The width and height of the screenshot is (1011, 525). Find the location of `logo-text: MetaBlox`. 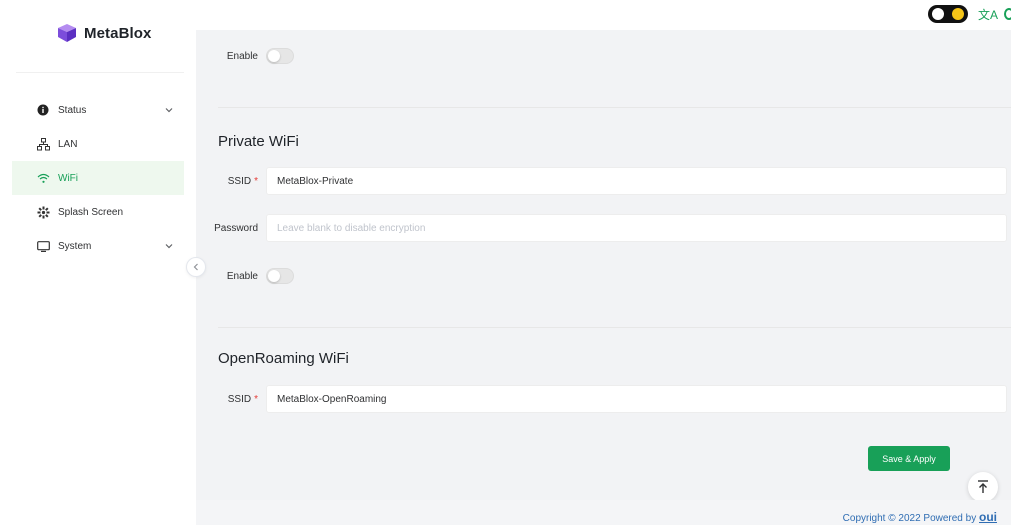

logo-text: MetaBlox is located at coordinates (118, 33).